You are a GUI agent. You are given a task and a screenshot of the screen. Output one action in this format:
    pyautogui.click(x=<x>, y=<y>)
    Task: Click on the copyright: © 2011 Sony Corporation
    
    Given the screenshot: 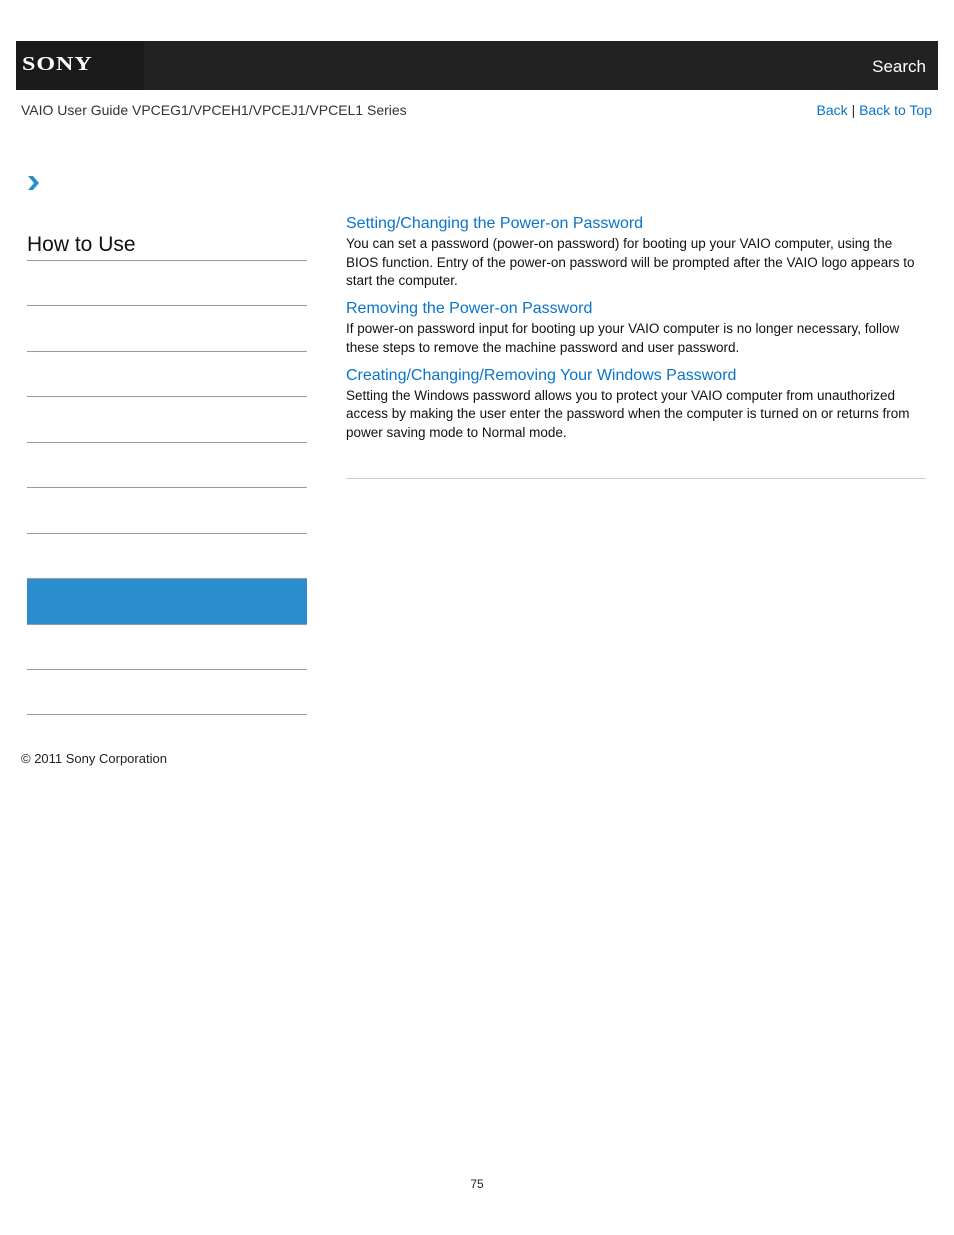 What is the action you would take?
    pyautogui.click(x=94, y=758)
    